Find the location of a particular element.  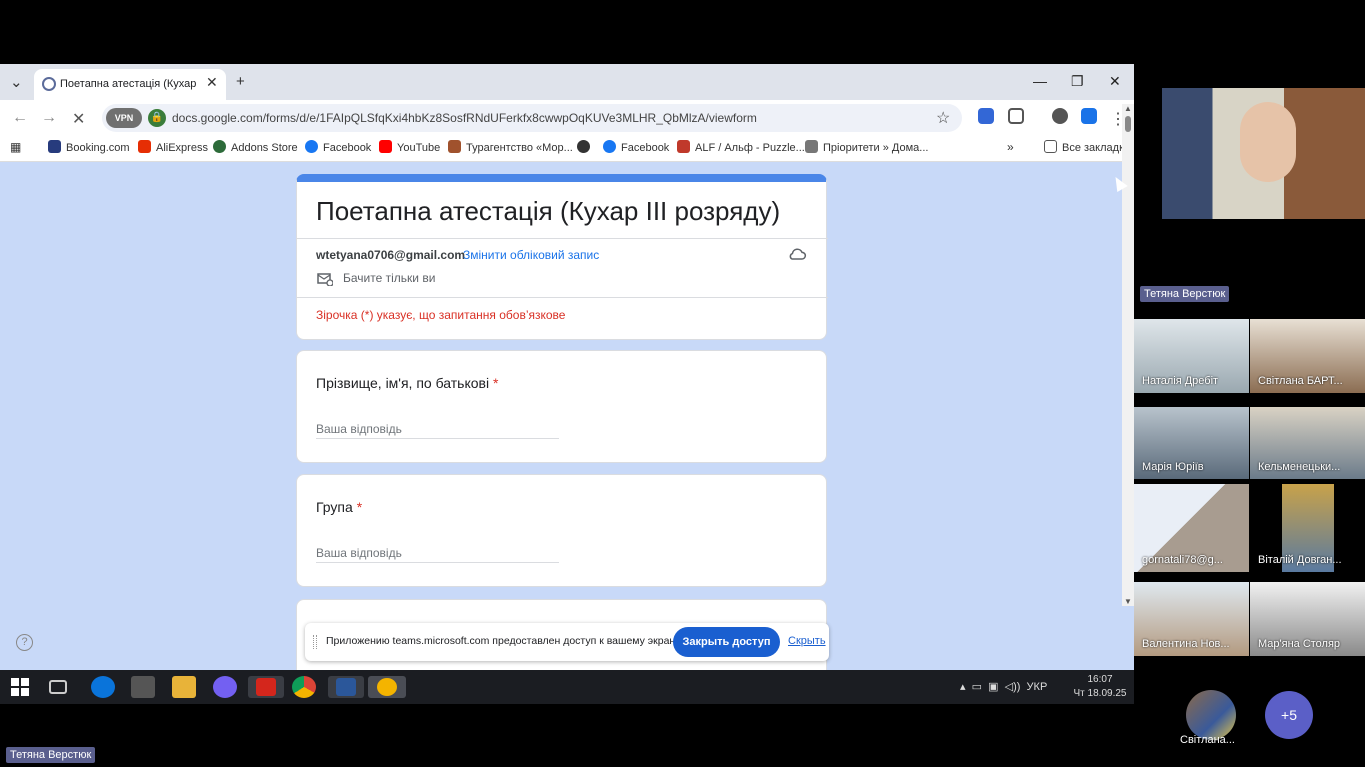

form-title: Поетапна атестація (Кухар ІІІ розряду) is located at coordinates (548, 211).